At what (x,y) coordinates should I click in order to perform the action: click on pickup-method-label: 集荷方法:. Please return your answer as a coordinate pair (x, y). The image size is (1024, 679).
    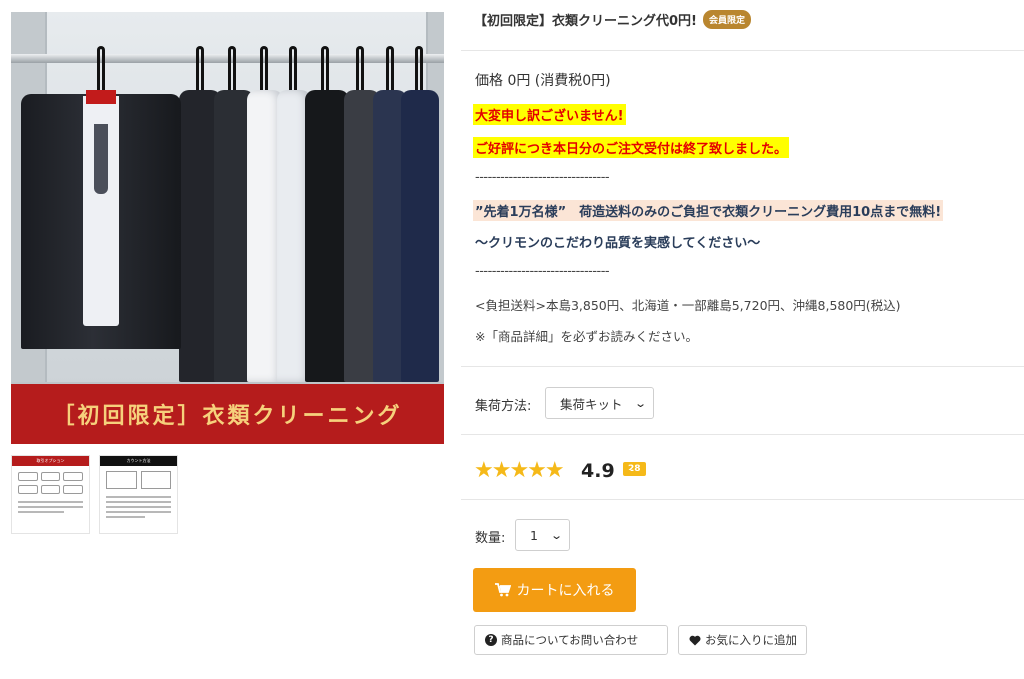
    Looking at the image, I should click on (503, 406).